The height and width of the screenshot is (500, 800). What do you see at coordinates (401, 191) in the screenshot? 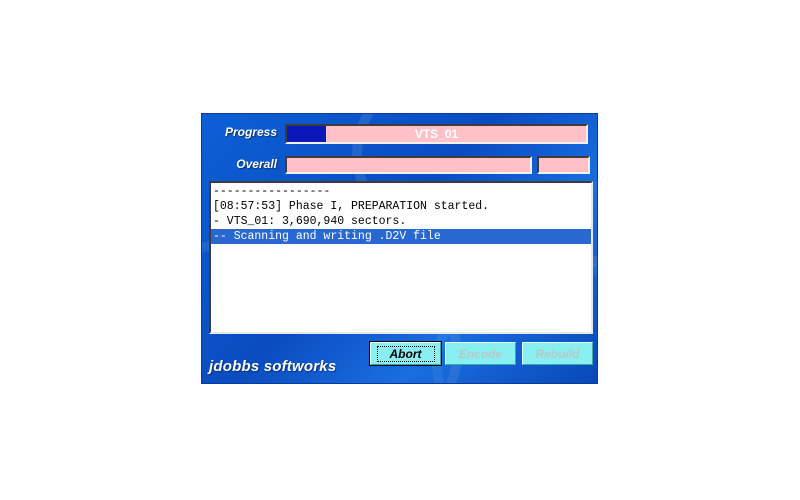
I see `log-line: -----------------` at bounding box center [401, 191].